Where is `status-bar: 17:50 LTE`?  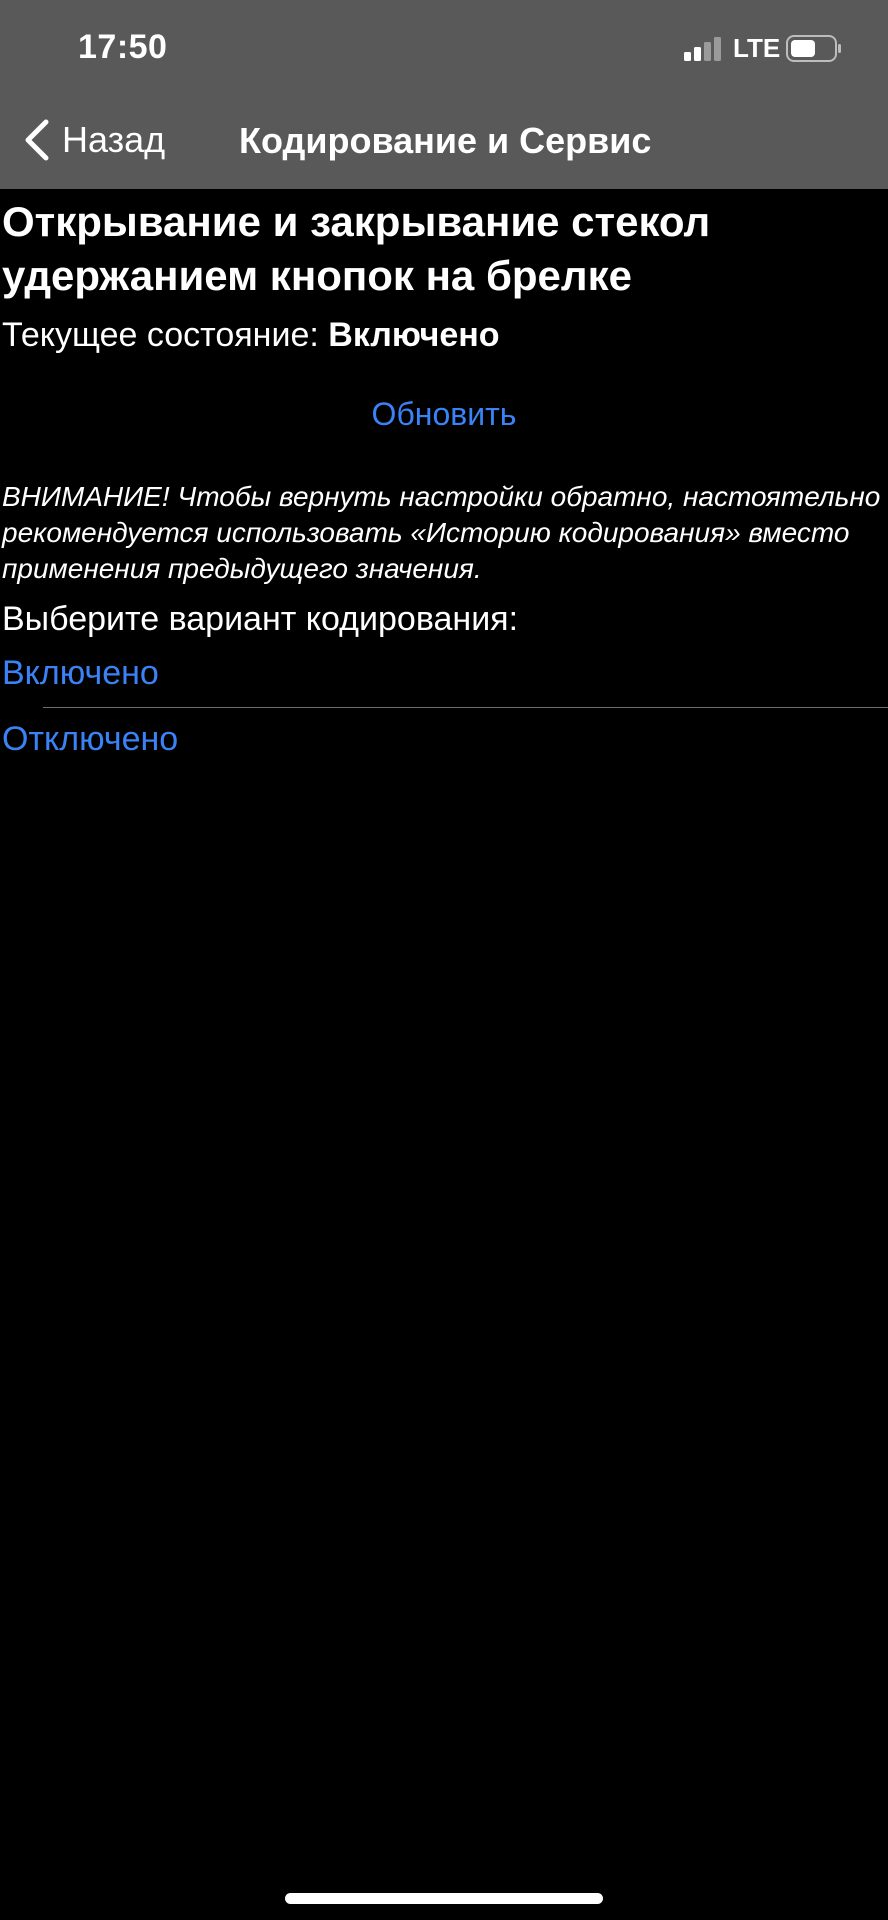 status-bar: 17:50 LTE is located at coordinates (444, 48).